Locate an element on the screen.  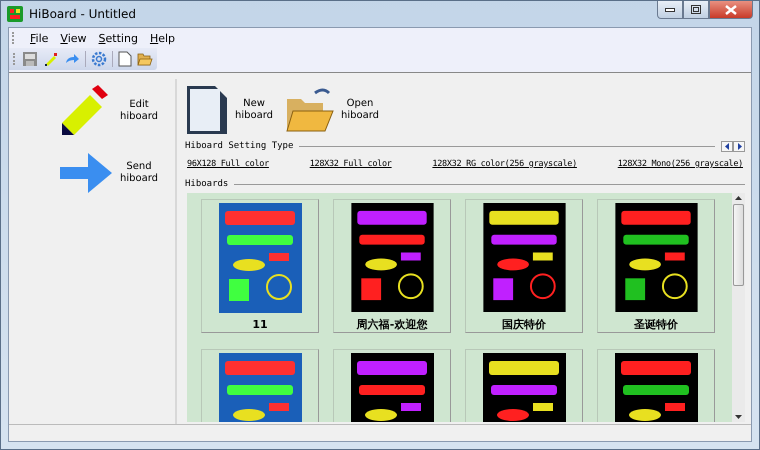
gear-icon is located at coordinates (99, 59).